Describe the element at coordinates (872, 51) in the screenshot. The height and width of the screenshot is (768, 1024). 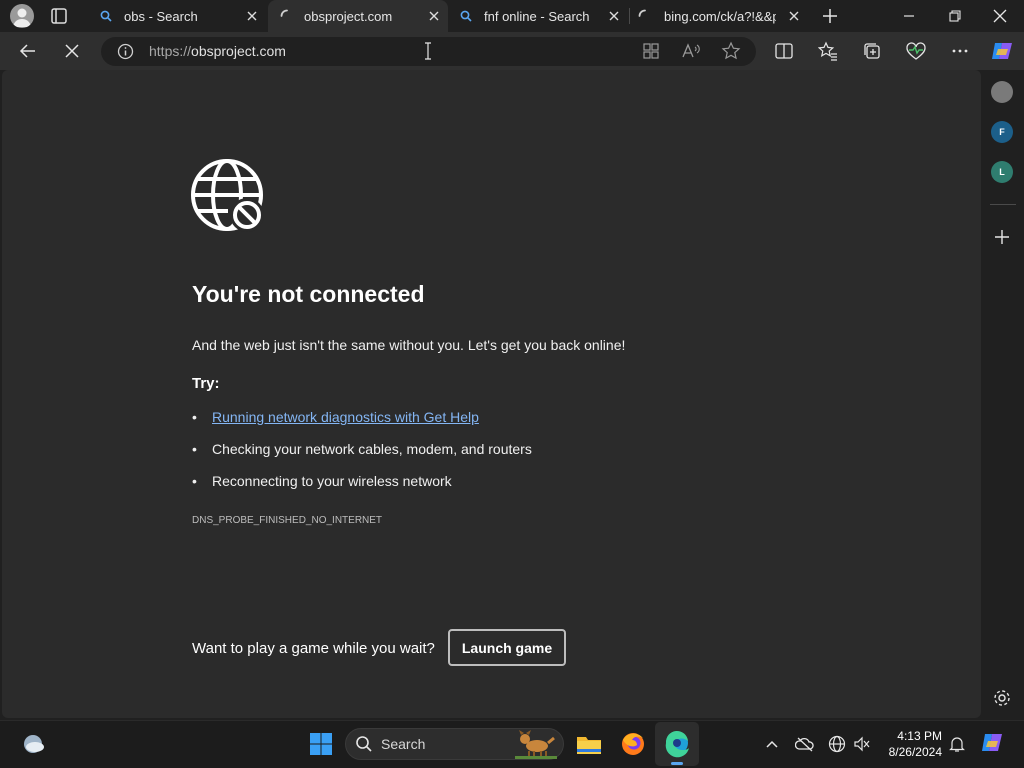
I see `collections-icon` at that location.